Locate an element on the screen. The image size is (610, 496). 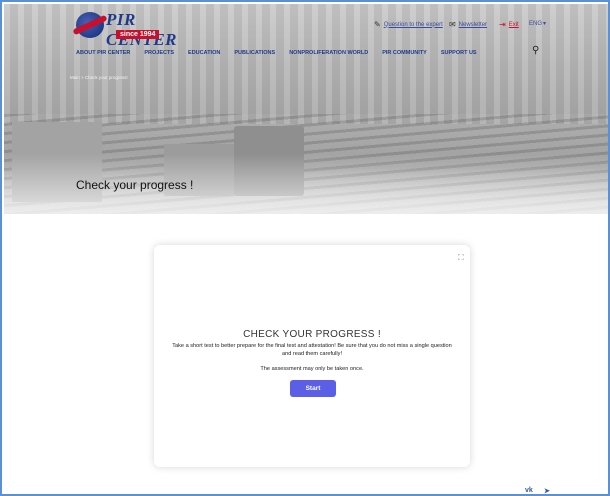
card-title: CHECK YOUR PROGRESS ! is located at coordinates (312, 334).